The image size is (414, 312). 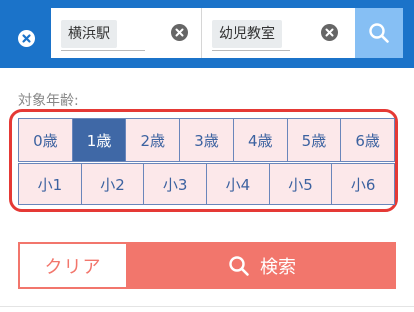 What do you see at coordinates (26, 38) in the screenshot?
I see `close-icon` at bounding box center [26, 38].